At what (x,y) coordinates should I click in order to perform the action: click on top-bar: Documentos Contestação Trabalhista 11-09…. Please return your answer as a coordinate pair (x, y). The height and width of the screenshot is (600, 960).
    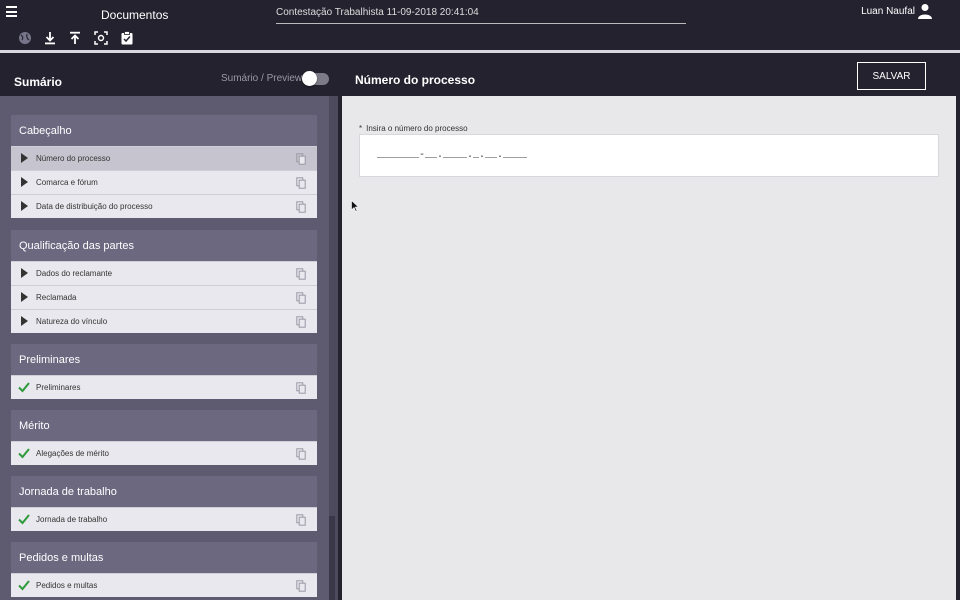
    Looking at the image, I should click on (480, 13).